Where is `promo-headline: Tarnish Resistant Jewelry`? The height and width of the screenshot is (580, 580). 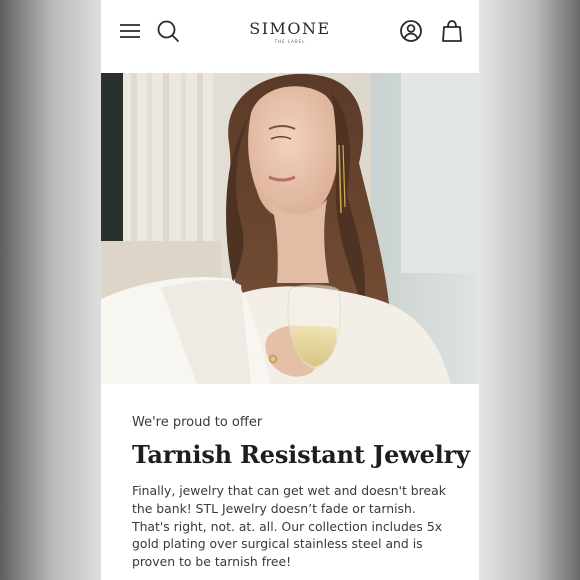
promo-headline: Tarnish Resistant Jewelry is located at coordinates (301, 454).